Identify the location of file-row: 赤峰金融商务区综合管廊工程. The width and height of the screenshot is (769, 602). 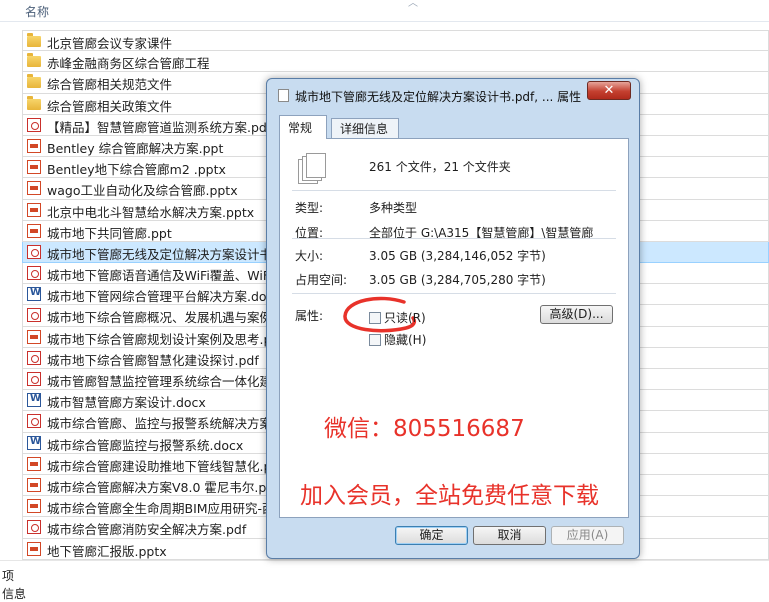
(395, 62).